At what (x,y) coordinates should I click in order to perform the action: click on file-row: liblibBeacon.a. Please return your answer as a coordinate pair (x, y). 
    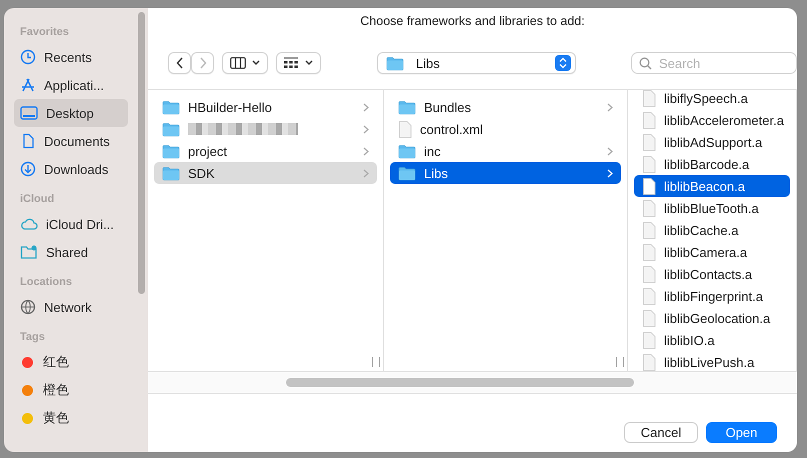
    Looking at the image, I should click on (712, 186).